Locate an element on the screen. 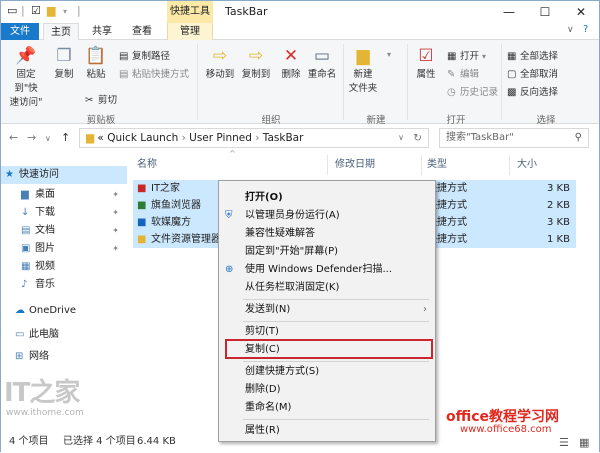 The width and height of the screenshot is (600, 453). copy-to-button: ⇨ 复制到 is located at coordinates (256, 63).